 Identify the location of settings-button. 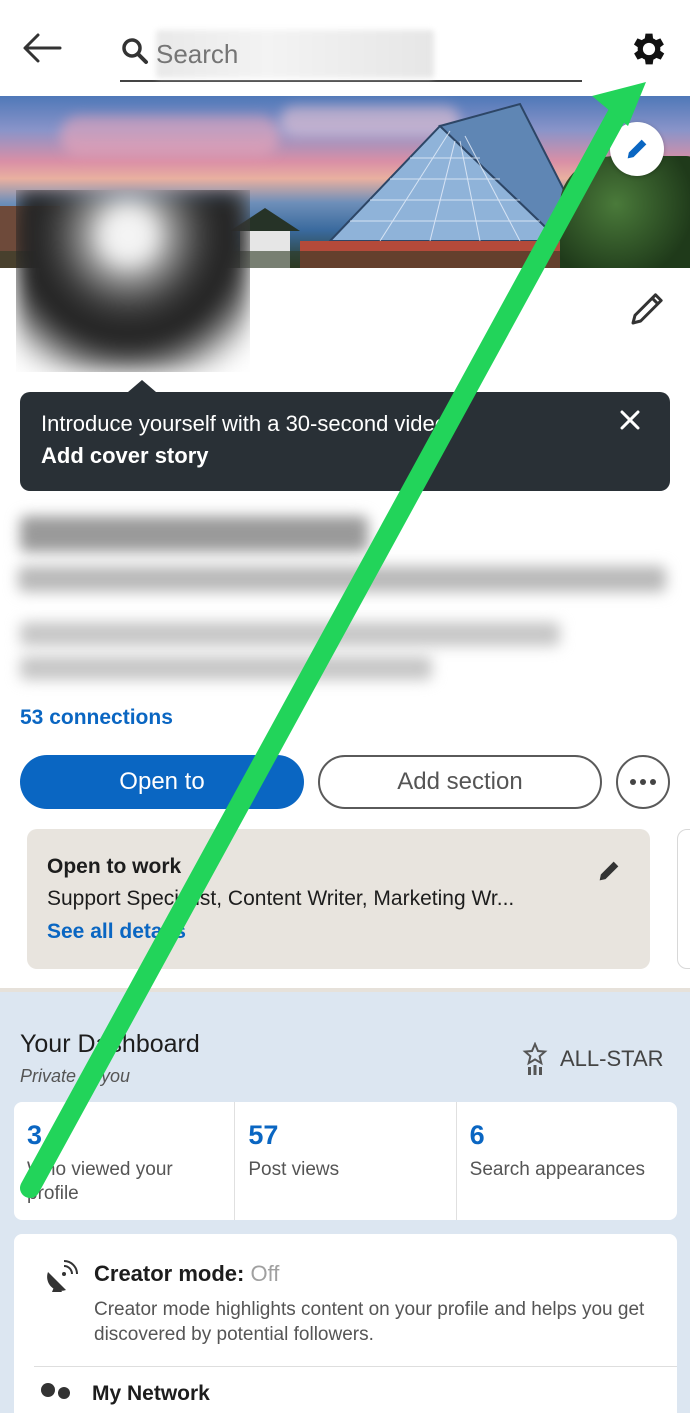
(649, 49).